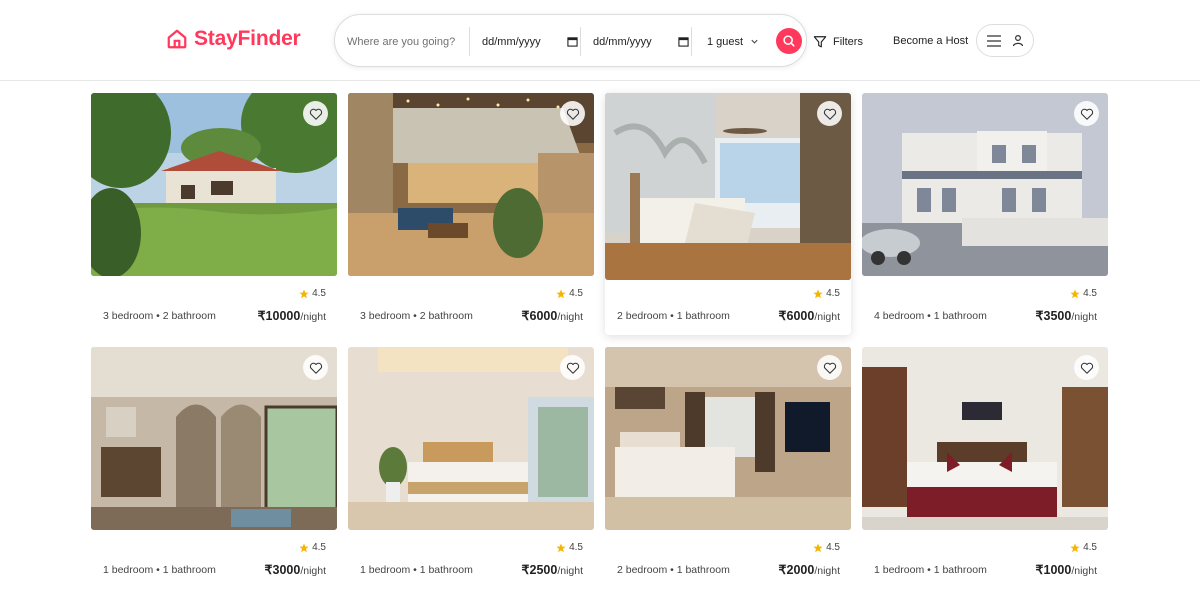 This screenshot has width=1200, height=594. Describe the element at coordinates (789, 41) in the screenshot. I see `search-button` at that location.